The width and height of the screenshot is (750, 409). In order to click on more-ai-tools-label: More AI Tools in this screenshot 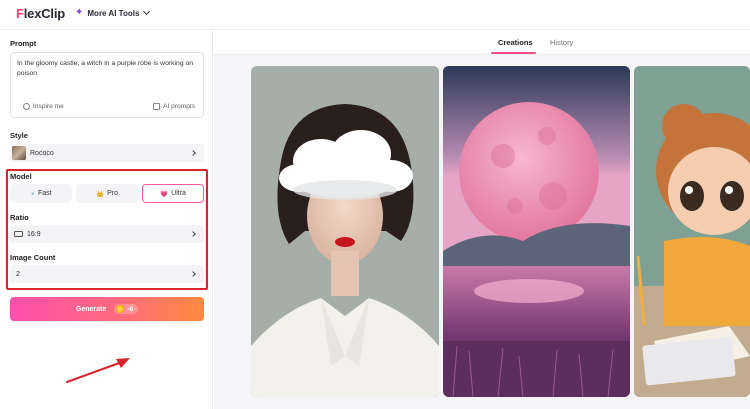, I will do `click(113, 13)`.